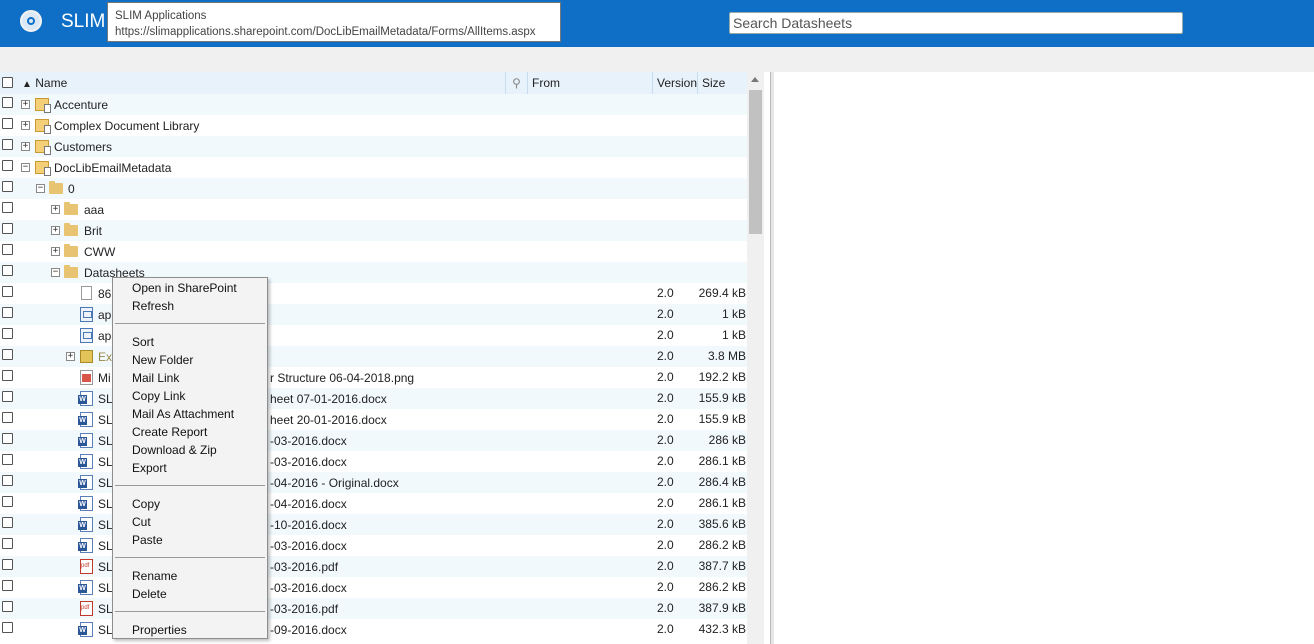 The height and width of the screenshot is (644, 1314). Describe the element at coordinates (772, 358) in the screenshot. I see `pane-splitter` at that location.